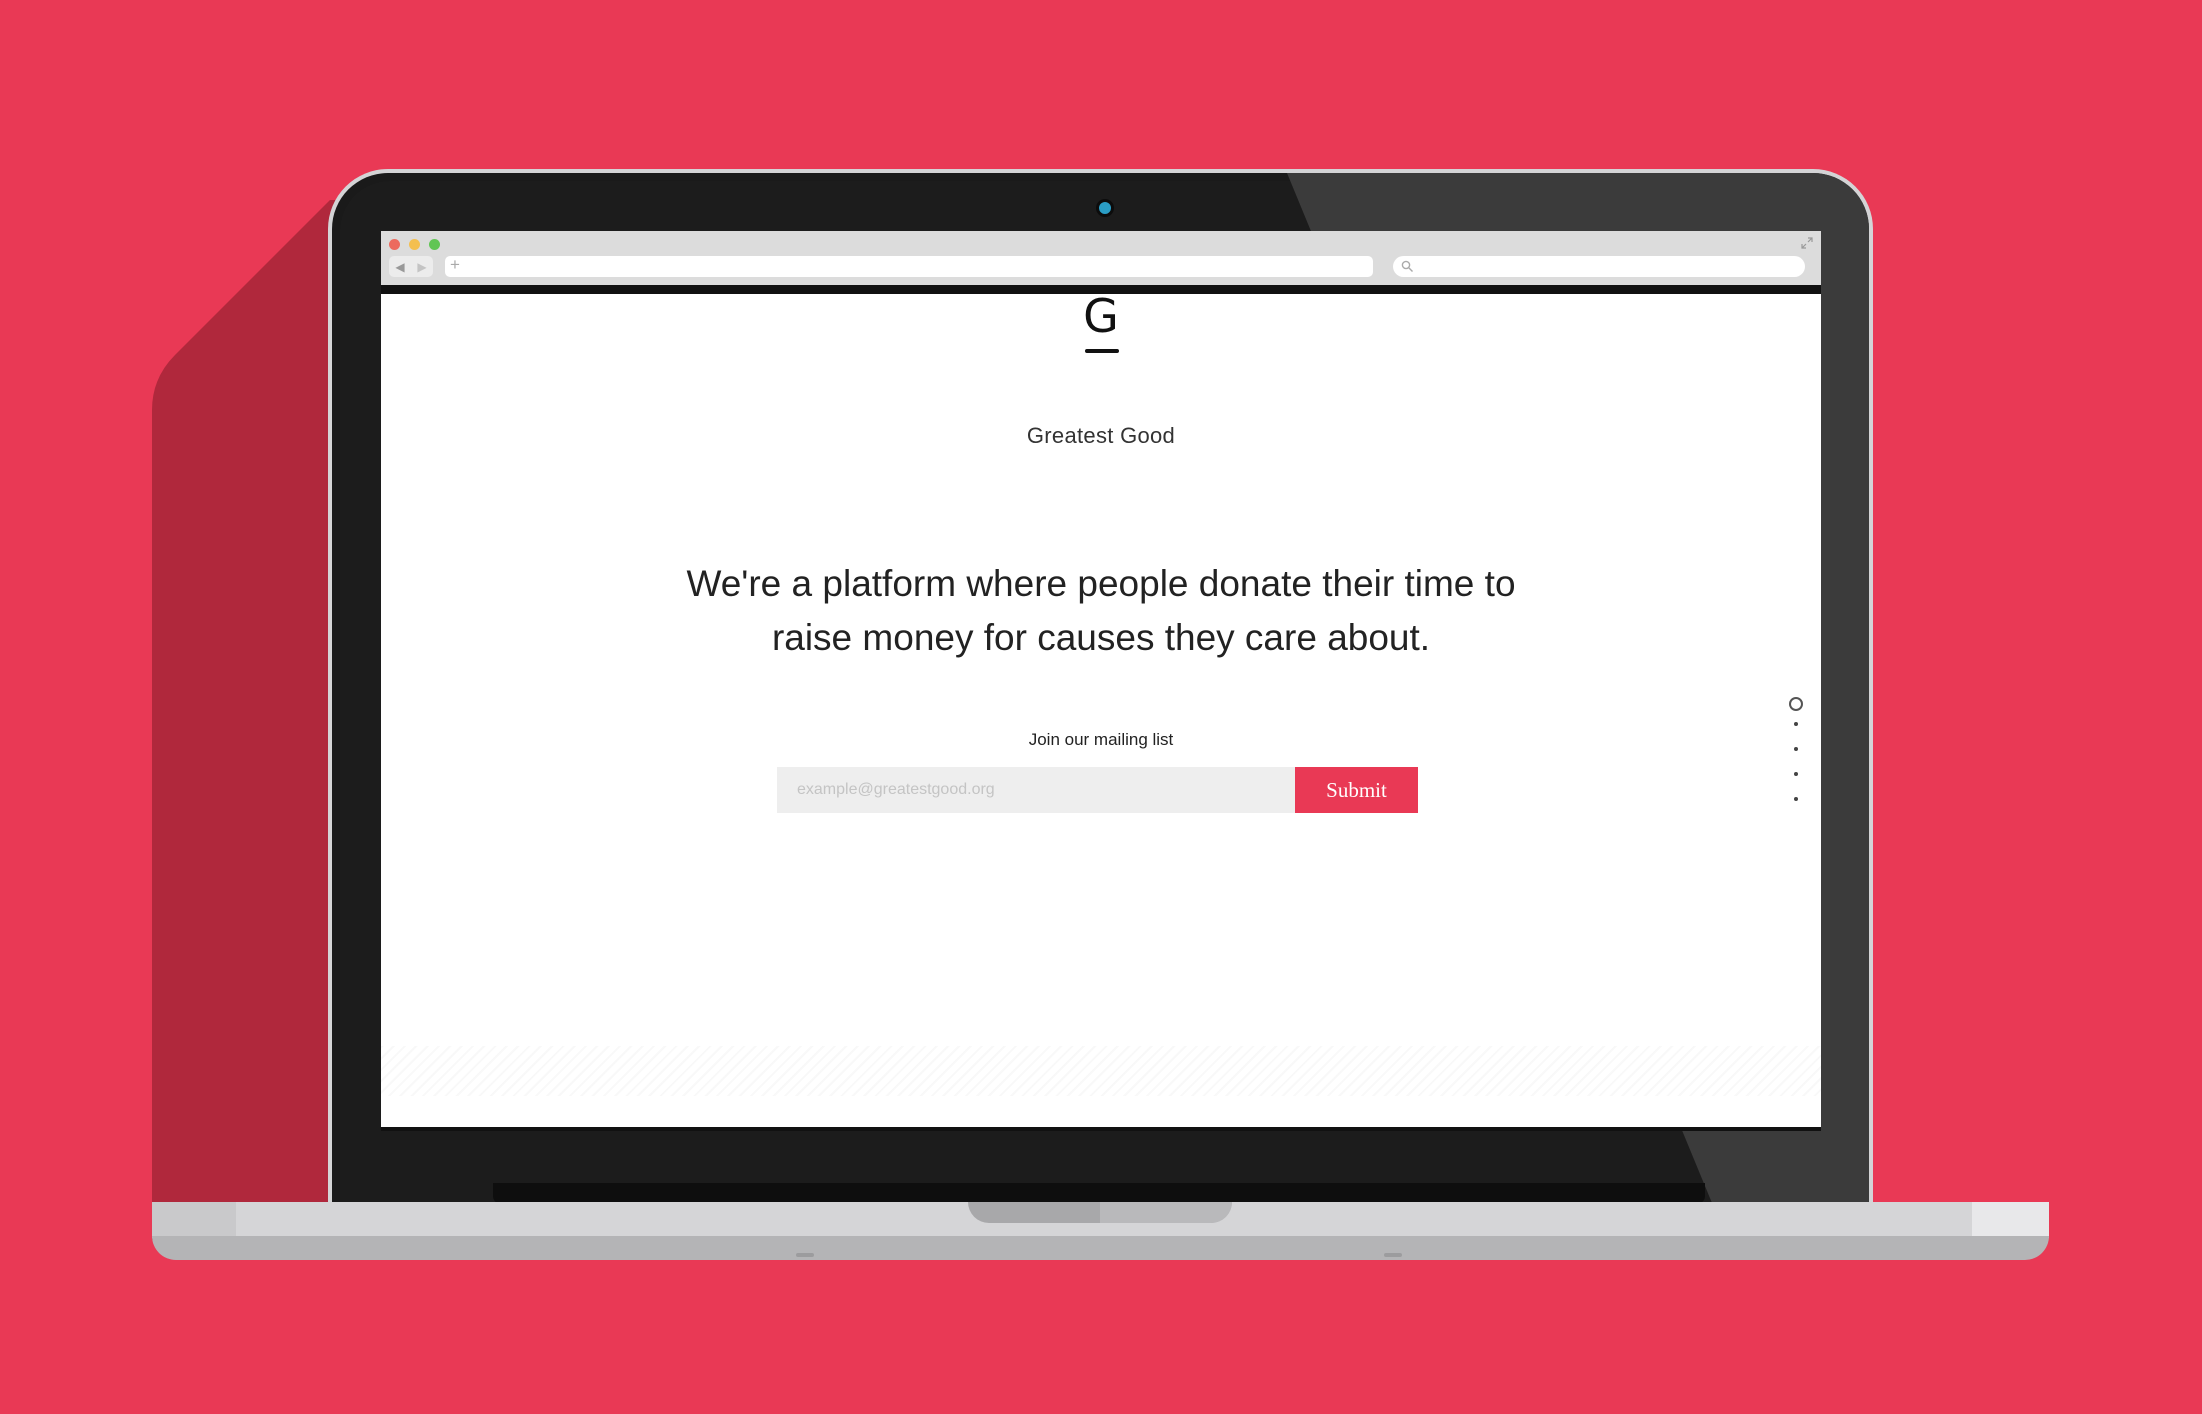 This screenshot has width=2202, height=1414. Describe the element at coordinates (399, 267) in the screenshot. I see `back-arrow-icon: ◀` at that location.